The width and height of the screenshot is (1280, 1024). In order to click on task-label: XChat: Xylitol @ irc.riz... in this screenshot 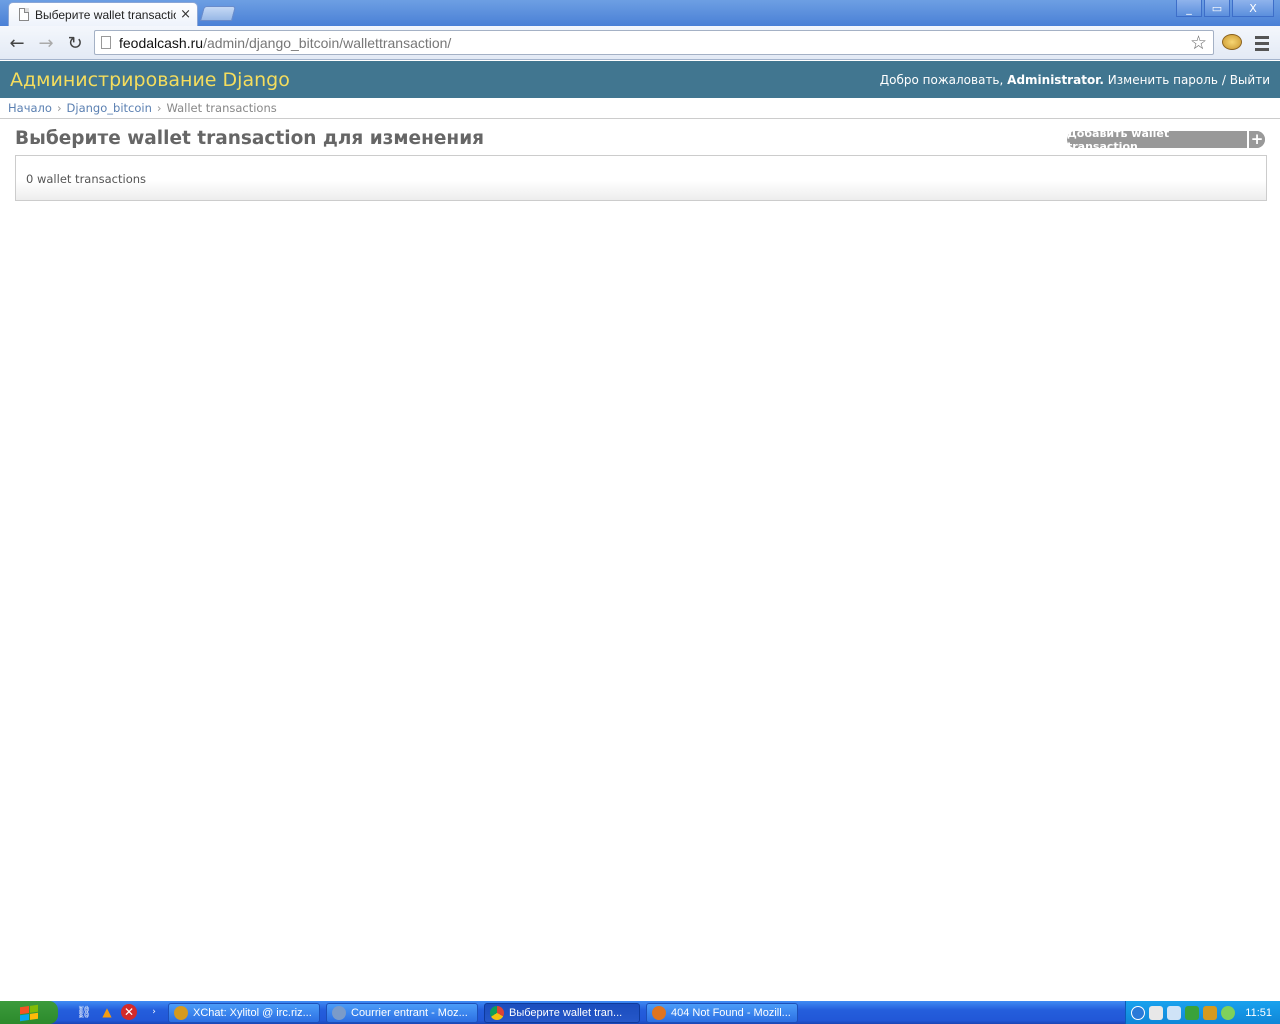, I will do `click(252, 1013)`.